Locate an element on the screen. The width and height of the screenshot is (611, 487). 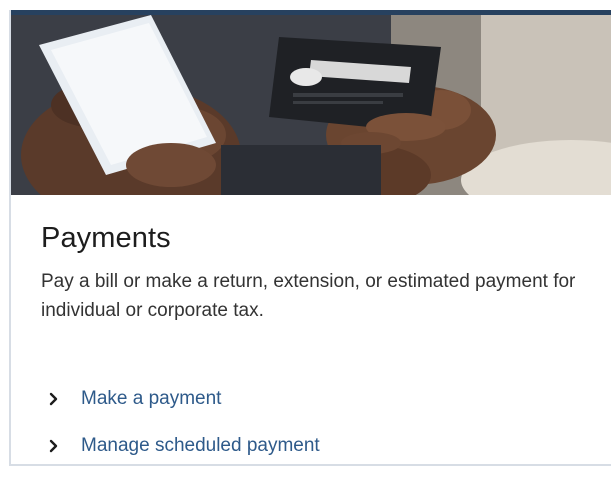
make-payment-label: Make a payment is located at coordinates (151, 399).